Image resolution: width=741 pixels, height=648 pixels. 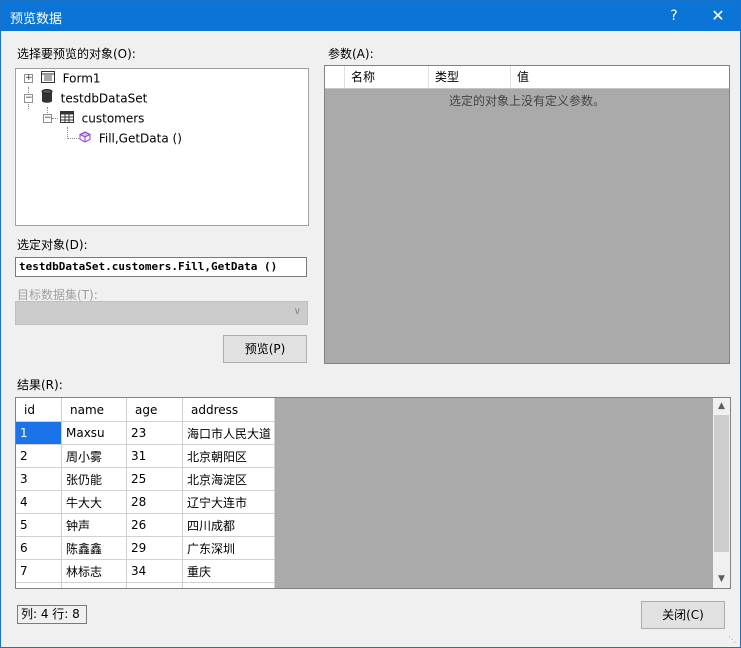 I want to click on table-cell: 2, so click(x=39, y=456).